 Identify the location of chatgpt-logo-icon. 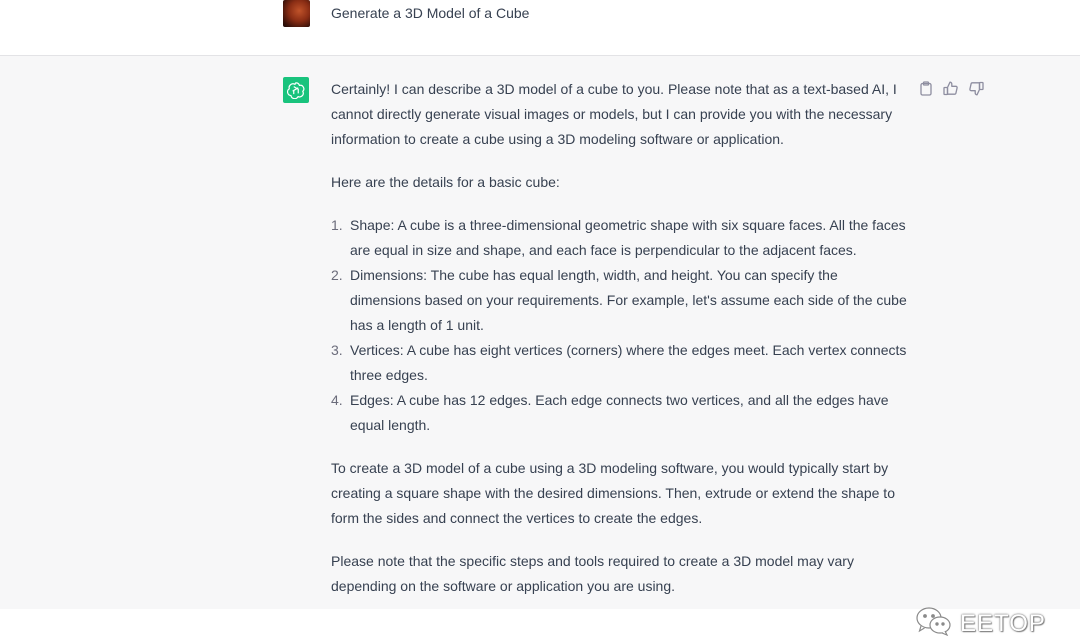
(296, 90).